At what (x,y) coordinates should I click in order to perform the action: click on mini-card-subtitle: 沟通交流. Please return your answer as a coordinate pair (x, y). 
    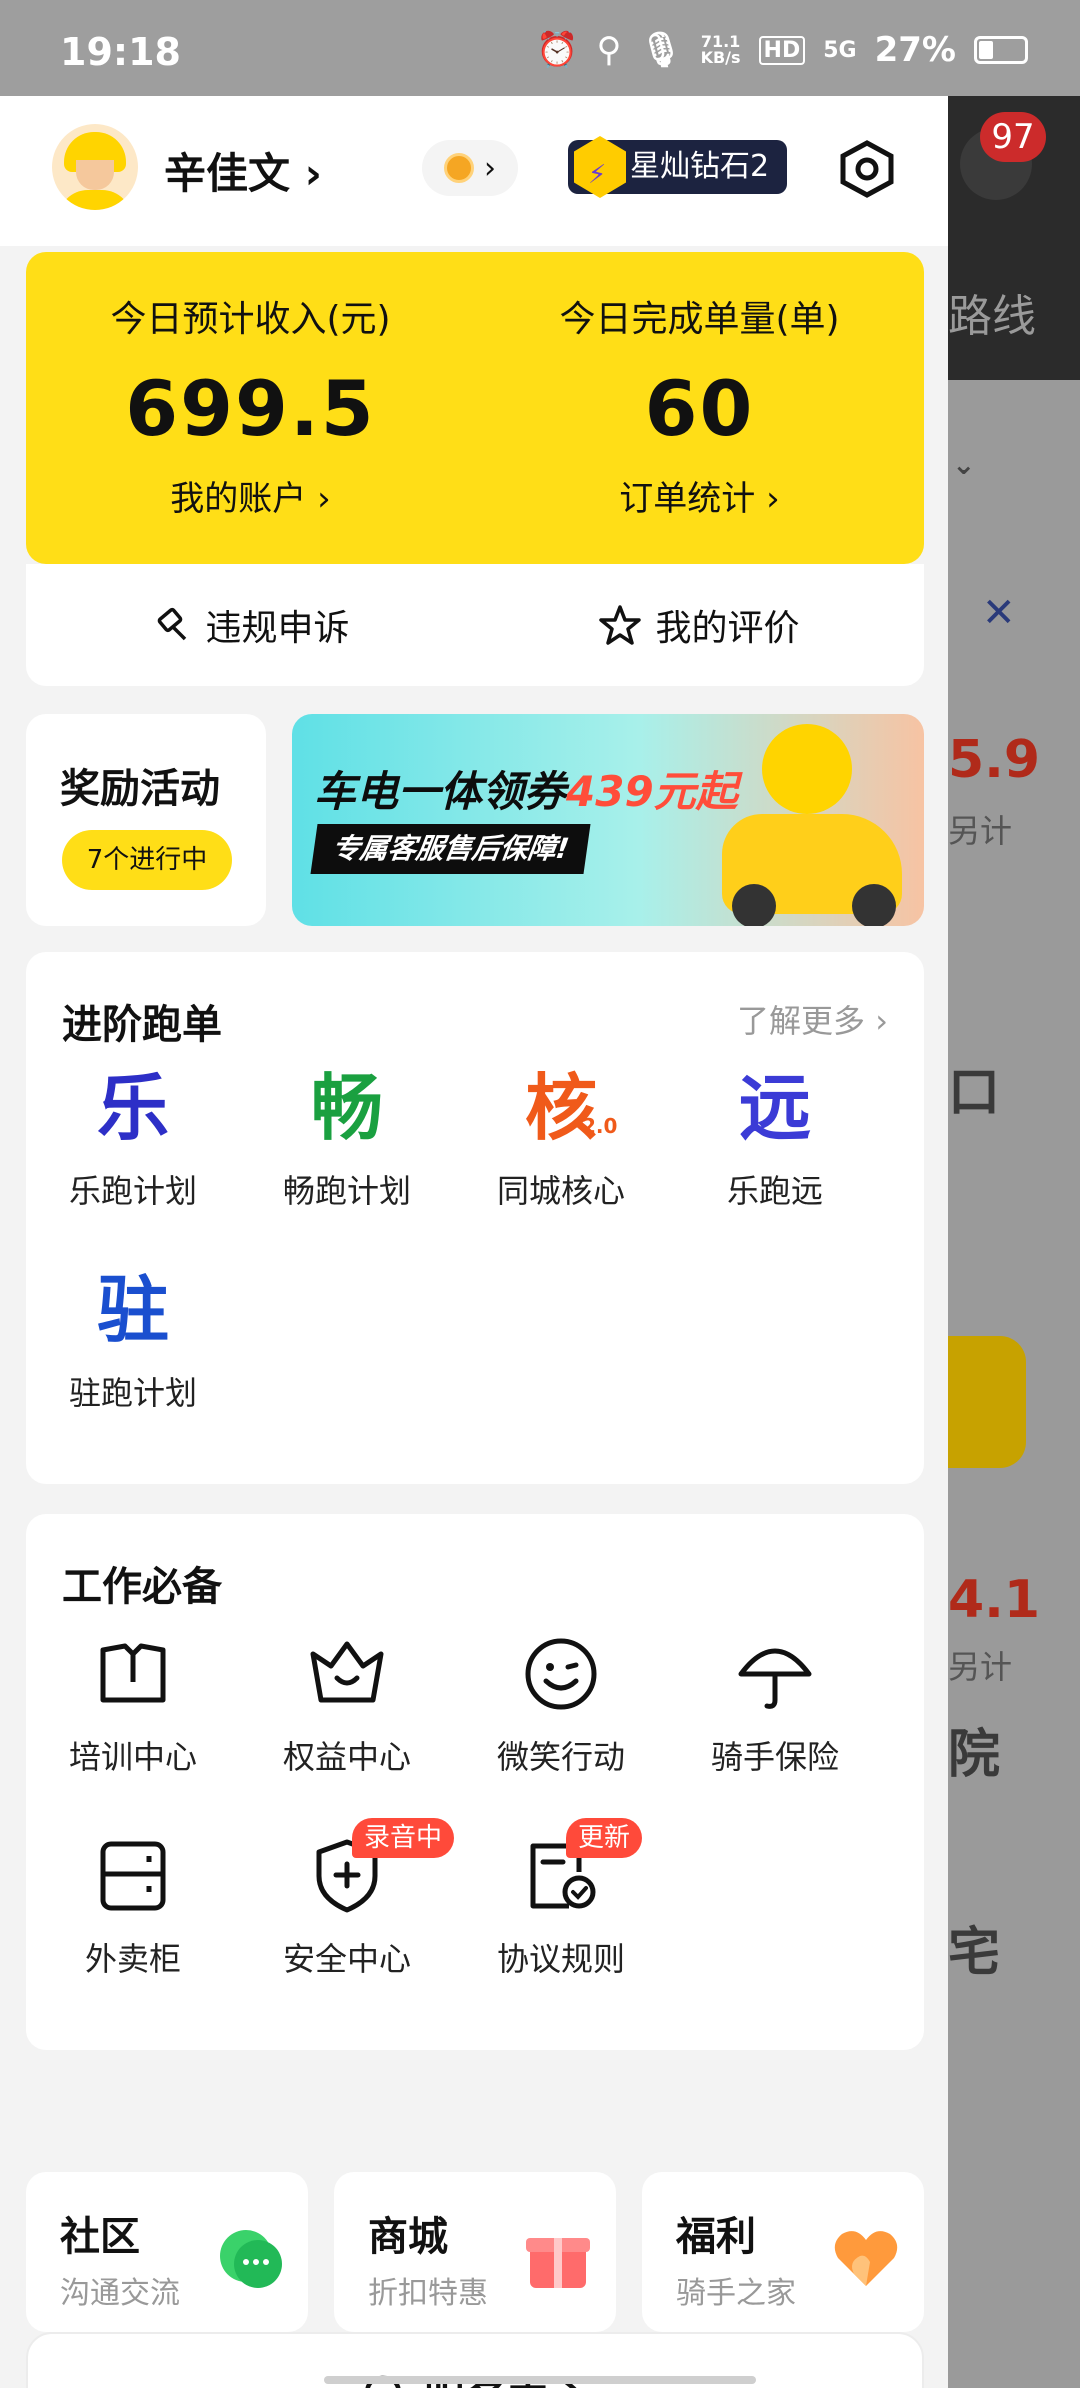
    Looking at the image, I should click on (120, 2293).